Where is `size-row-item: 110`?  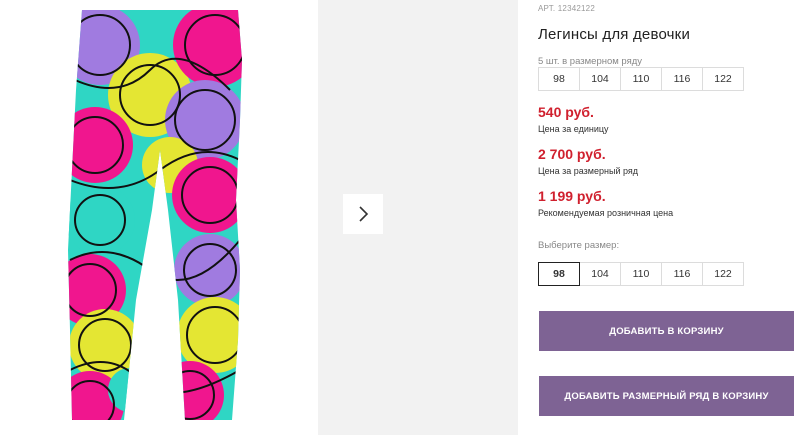
size-row-item: 110 is located at coordinates (641, 79).